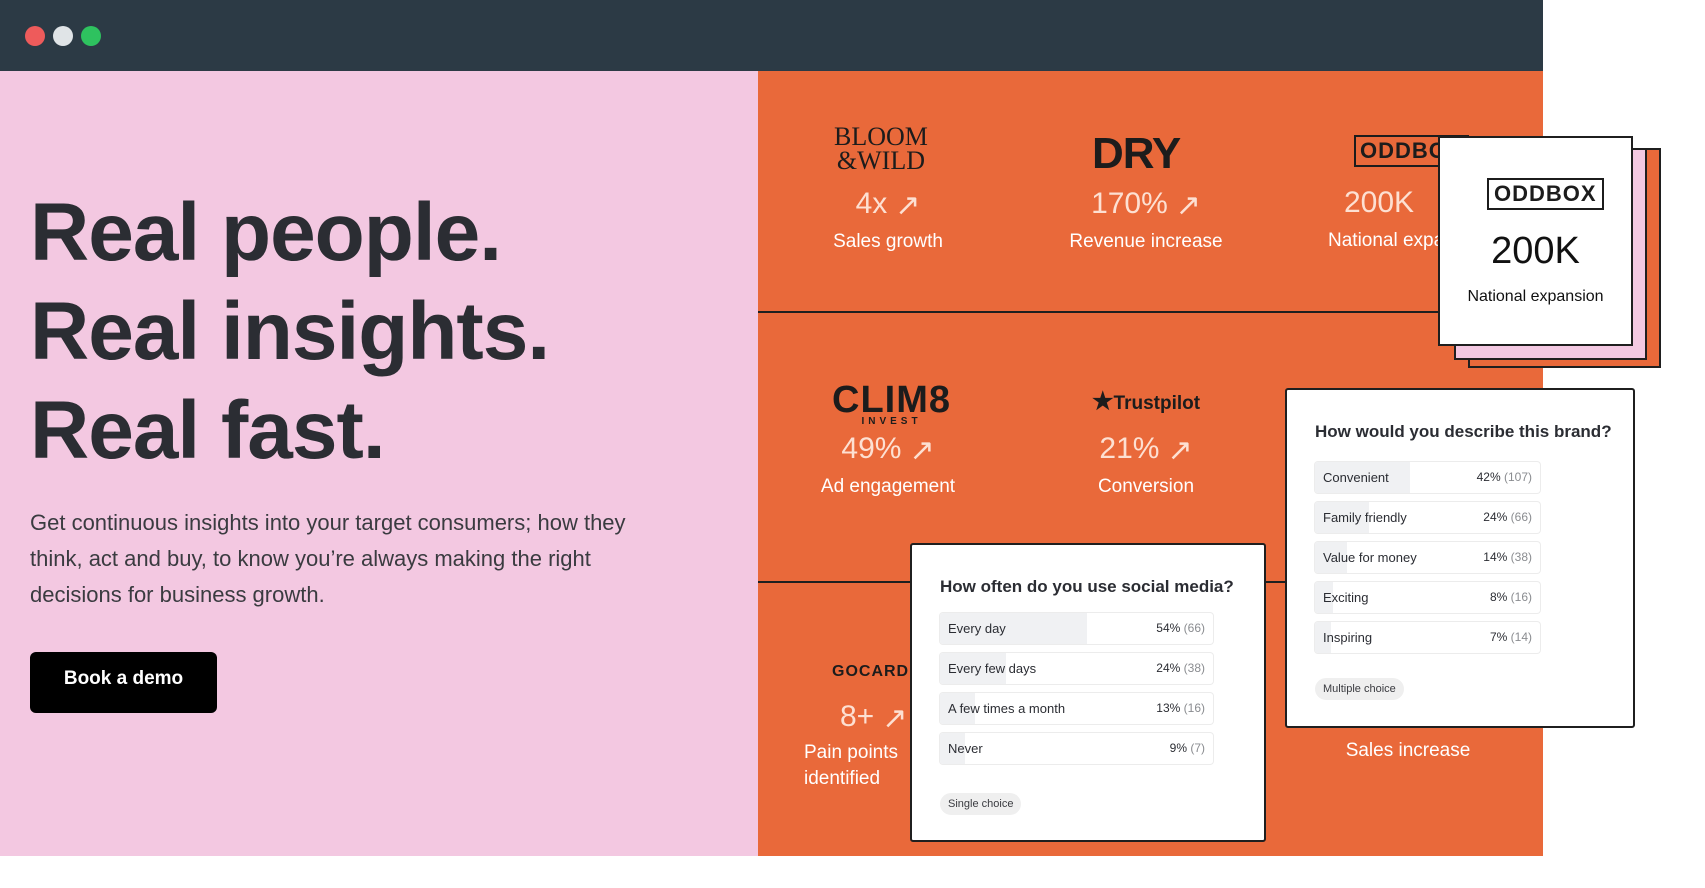 This screenshot has width=1705, height=888. I want to click on headline-line-1: Real people., so click(266, 232).